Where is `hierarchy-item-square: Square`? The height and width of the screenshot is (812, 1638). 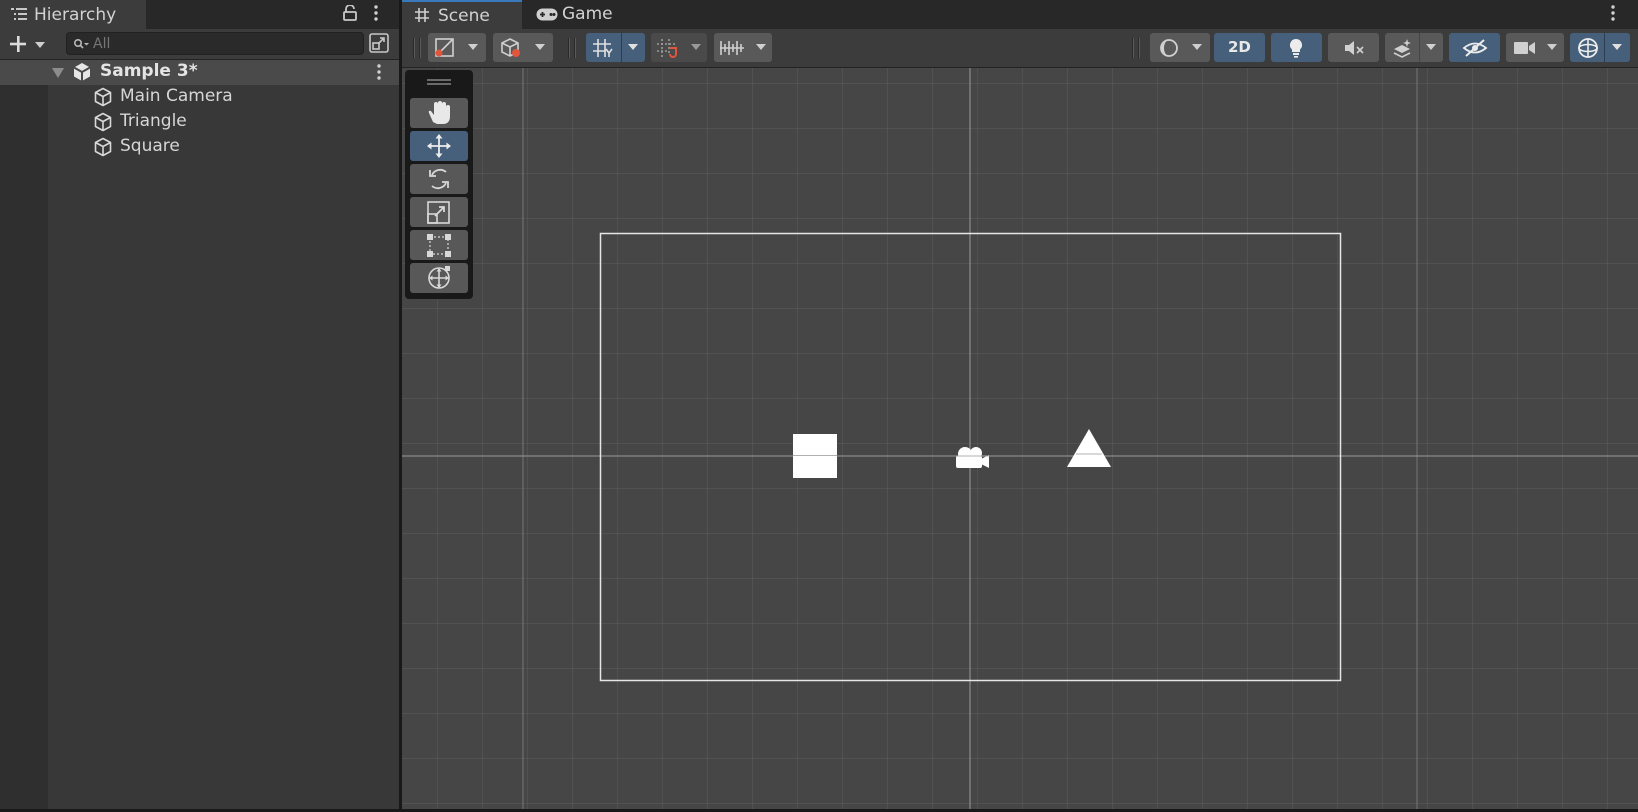 hierarchy-item-square: Square is located at coordinates (223, 147).